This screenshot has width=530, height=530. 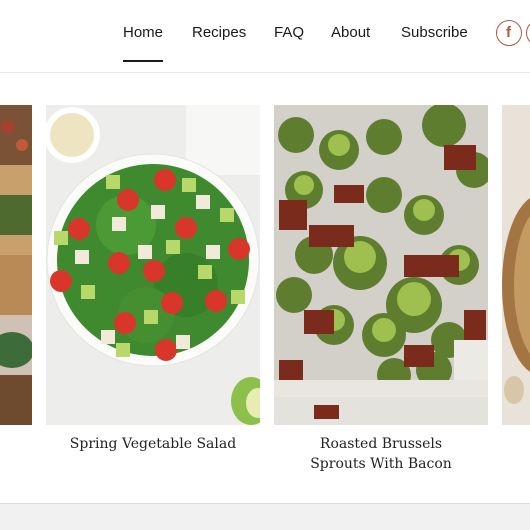 I want to click on nav-about: About, so click(x=350, y=32).